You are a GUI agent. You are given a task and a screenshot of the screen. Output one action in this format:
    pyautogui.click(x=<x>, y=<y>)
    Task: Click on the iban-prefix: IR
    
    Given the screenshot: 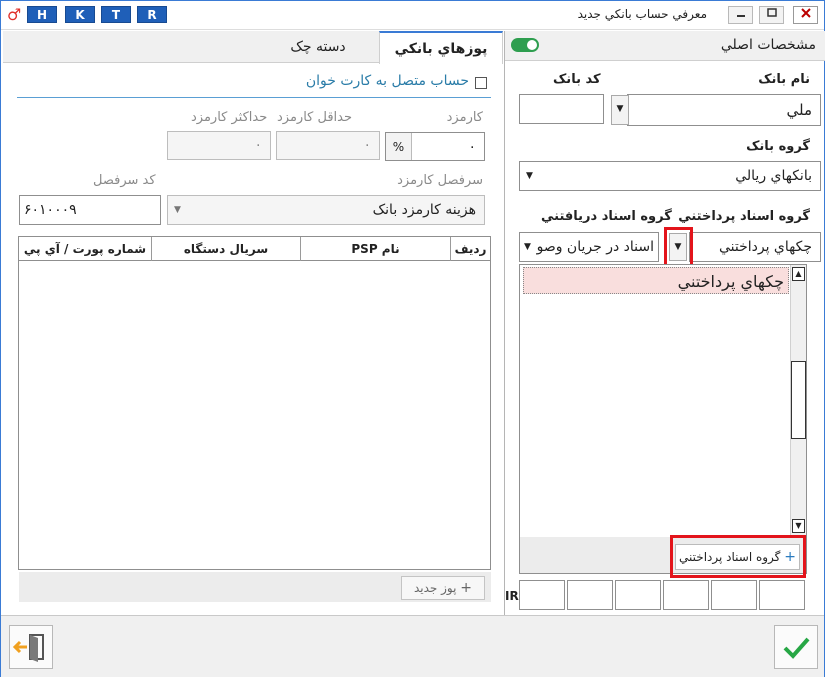 What is the action you would take?
    pyautogui.click(x=512, y=596)
    